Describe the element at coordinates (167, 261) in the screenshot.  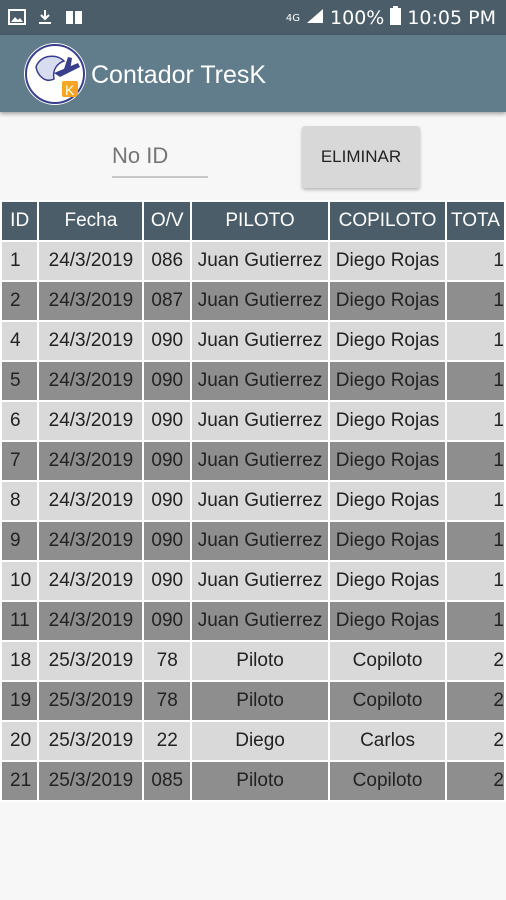
I see `cell-ov: 086` at that location.